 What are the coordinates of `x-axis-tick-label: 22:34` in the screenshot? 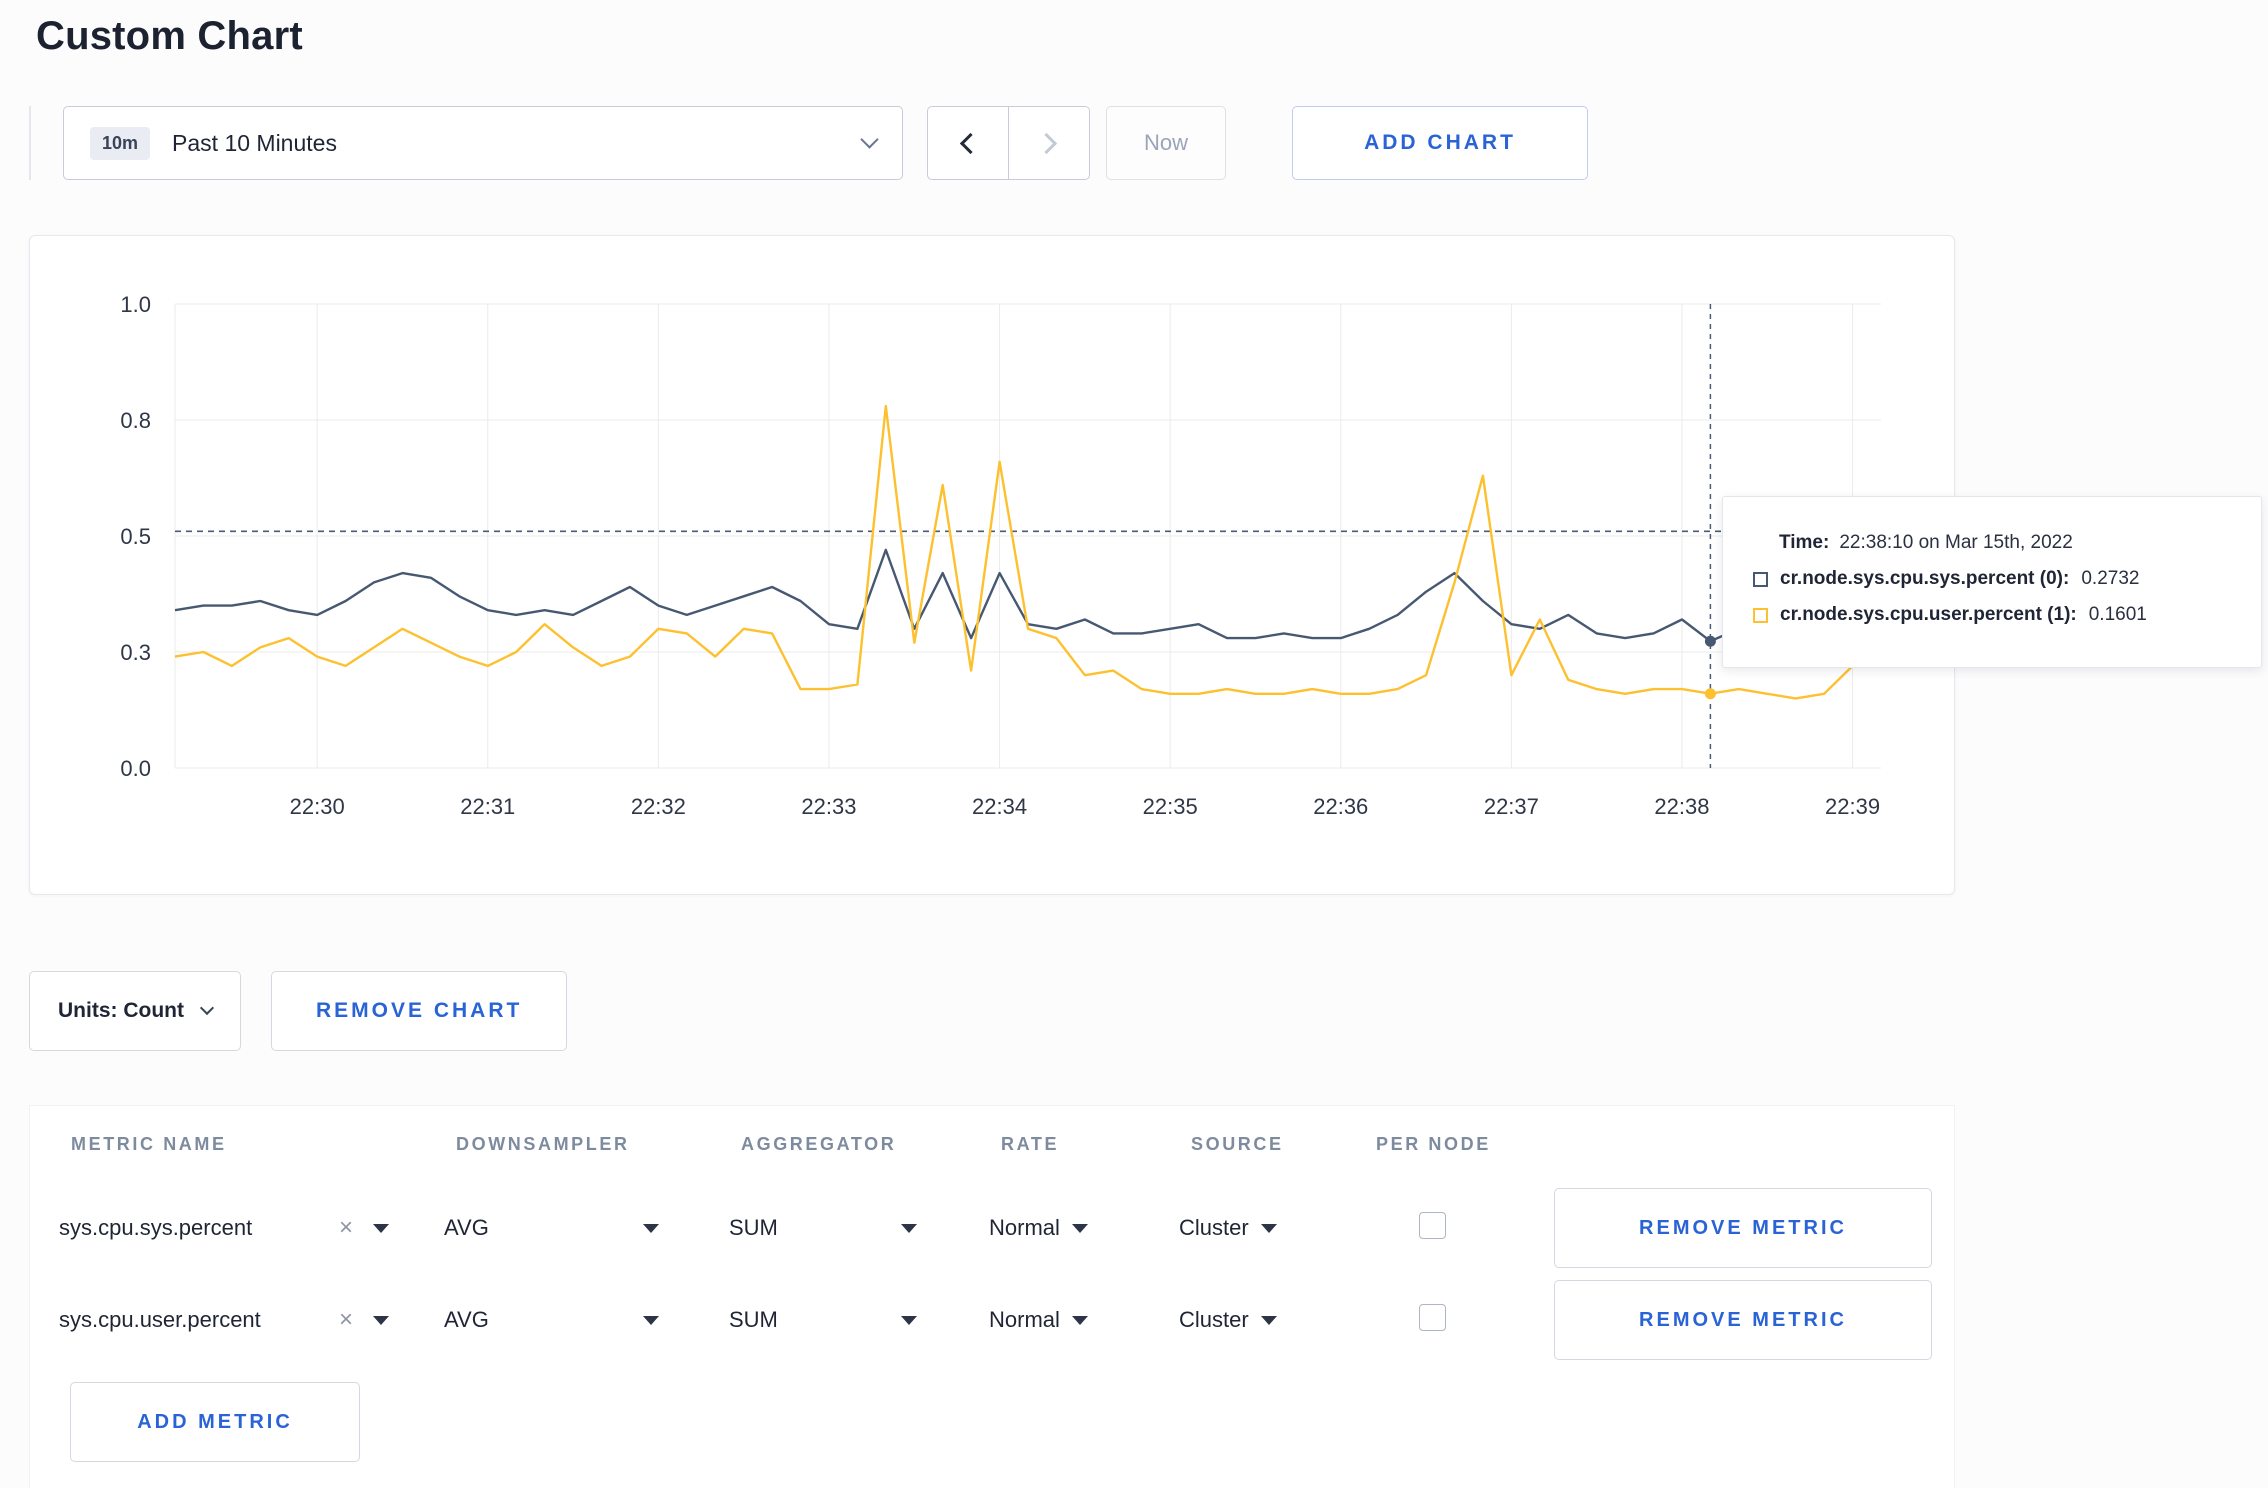 It's located at (999, 806).